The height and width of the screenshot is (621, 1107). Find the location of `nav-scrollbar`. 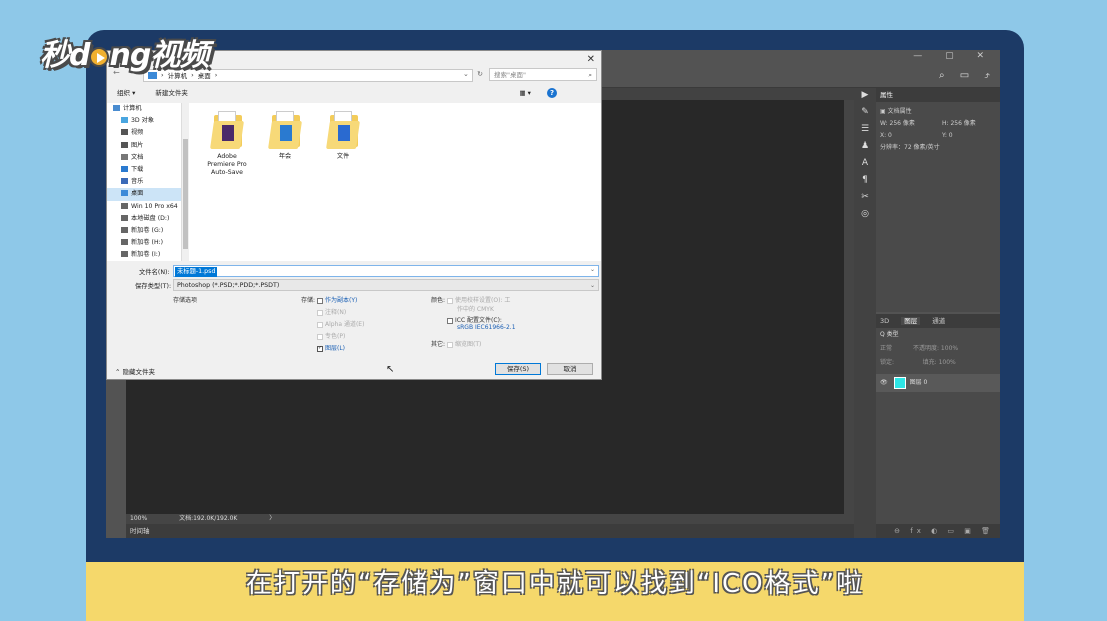

nav-scrollbar is located at coordinates (184, 182).